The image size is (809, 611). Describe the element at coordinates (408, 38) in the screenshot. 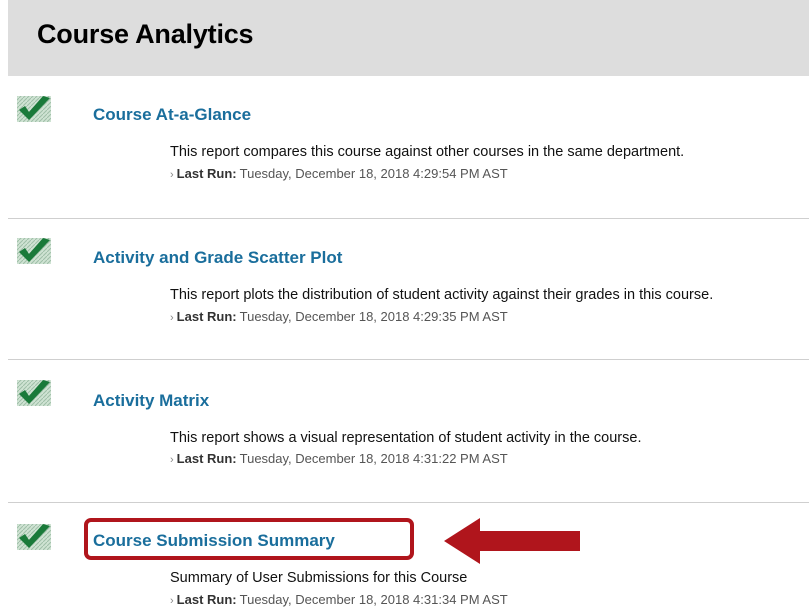

I see `page-header: Course Analytics` at that location.